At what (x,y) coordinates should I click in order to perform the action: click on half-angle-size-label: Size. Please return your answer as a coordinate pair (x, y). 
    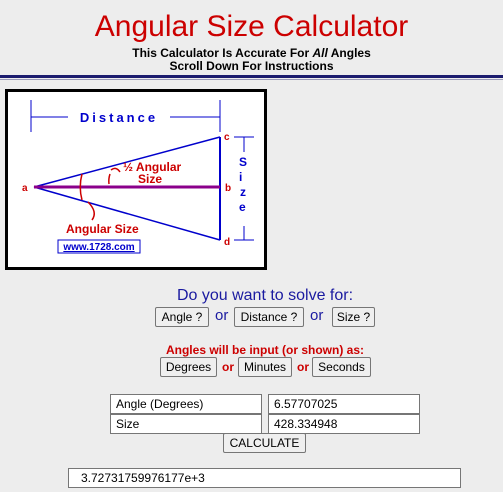
    Looking at the image, I should click on (150, 179).